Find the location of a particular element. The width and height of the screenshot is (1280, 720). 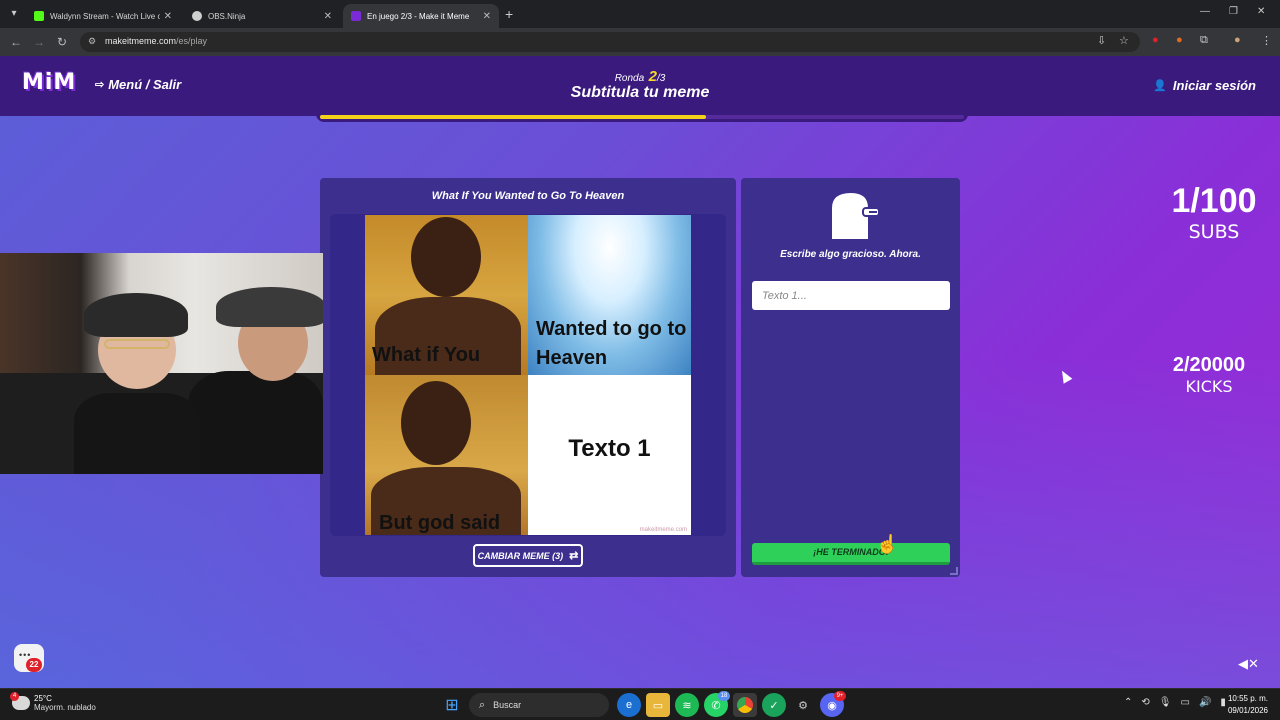

login-label: Iniciar sesión is located at coordinates (1214, 85).